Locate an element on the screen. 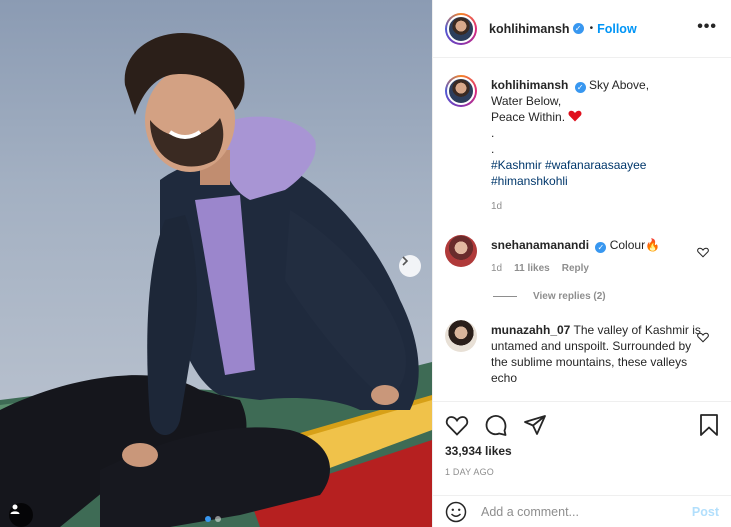 Image resolution: width=731 pixels, height=527 pixels. commenter-username: snehanamanandi is located at coordinates (540, 245).